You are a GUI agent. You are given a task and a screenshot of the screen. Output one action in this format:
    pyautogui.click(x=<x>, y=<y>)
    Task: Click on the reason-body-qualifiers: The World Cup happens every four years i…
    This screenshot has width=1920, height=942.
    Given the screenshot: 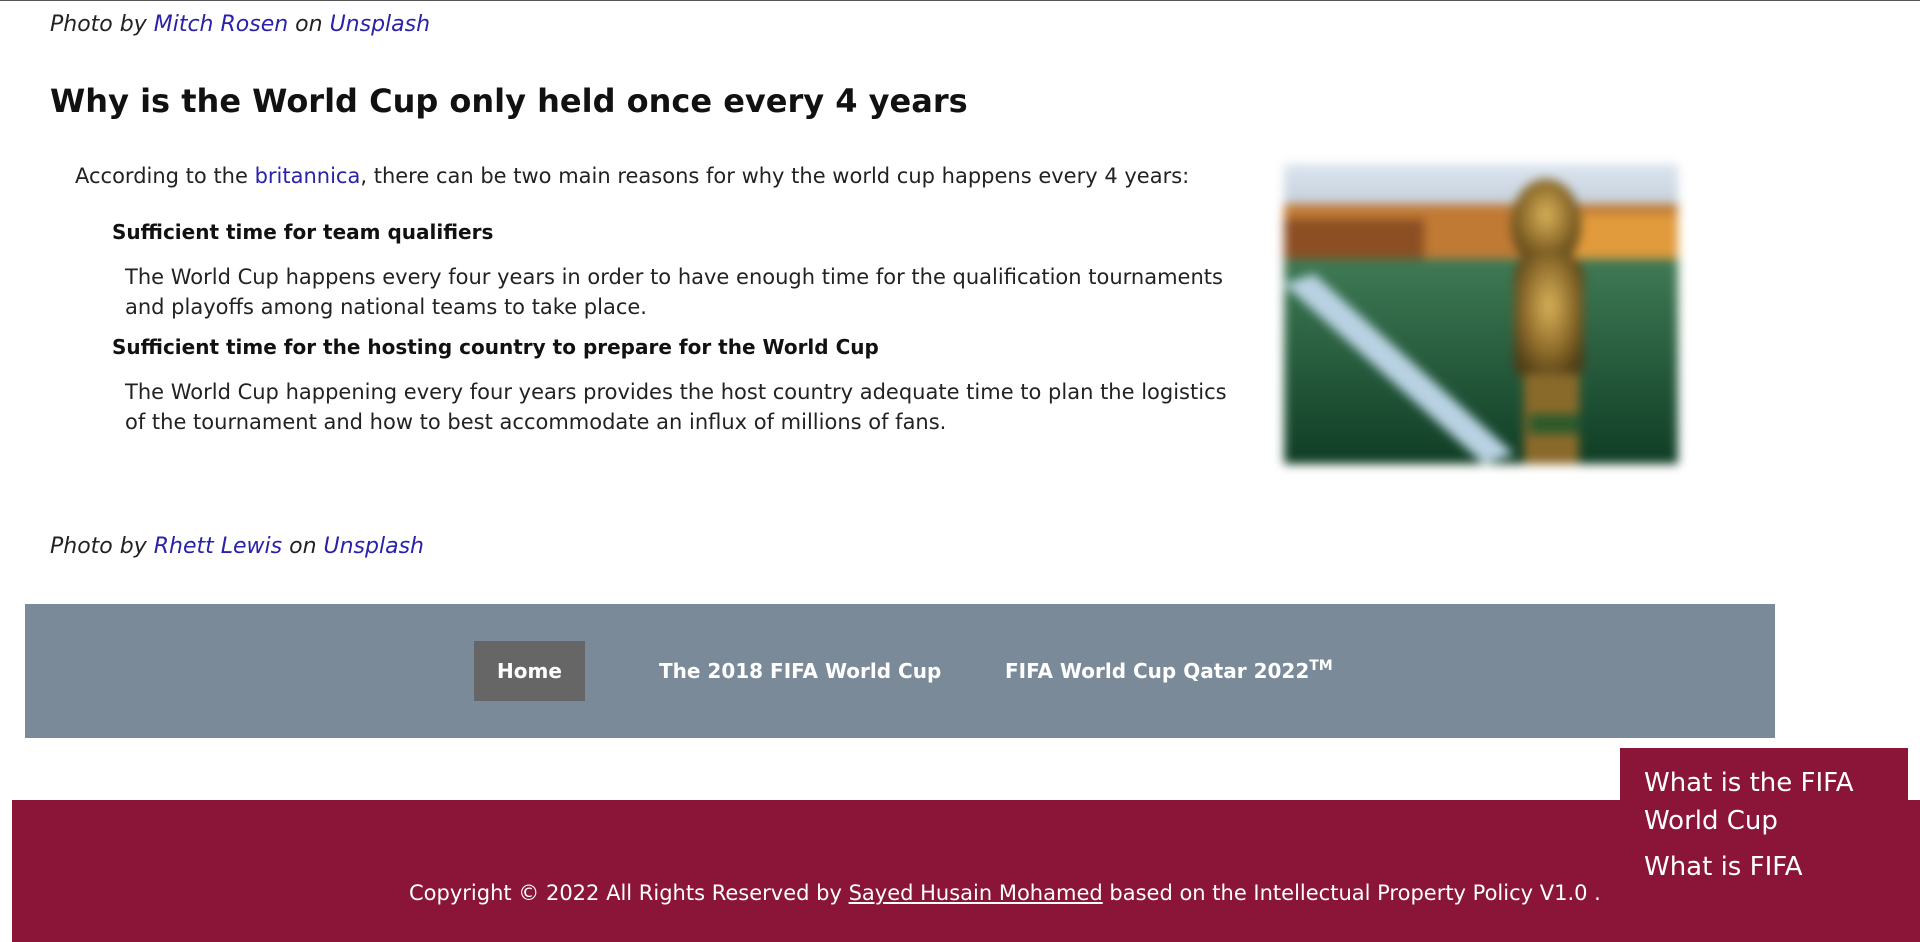 What is the action you would take?
    pyautogui.click(x=674, y=292)
    